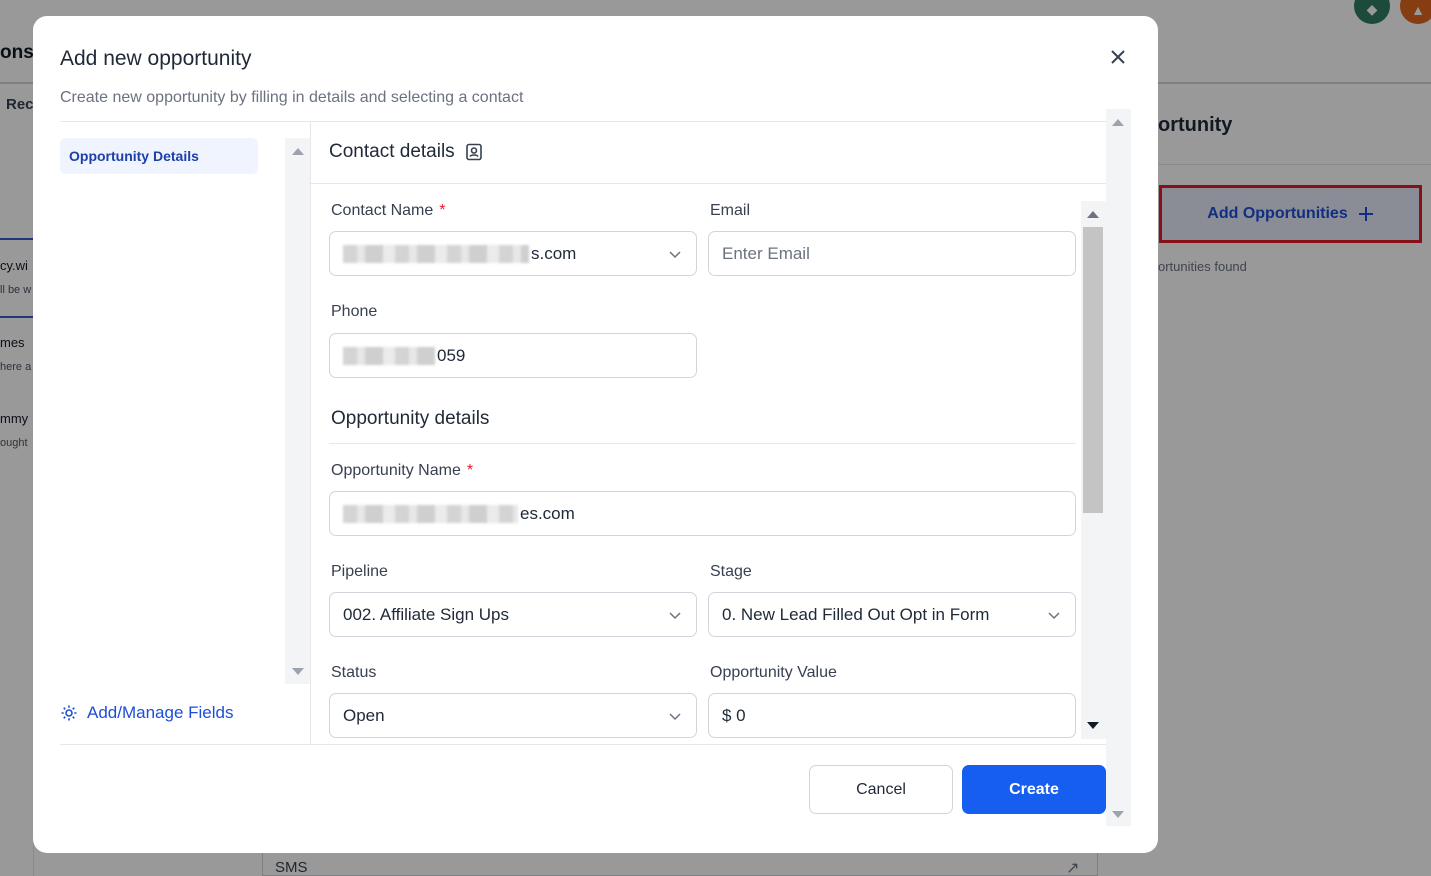  I want to click on email-placeholder: Enter Email, so click(766, 253).